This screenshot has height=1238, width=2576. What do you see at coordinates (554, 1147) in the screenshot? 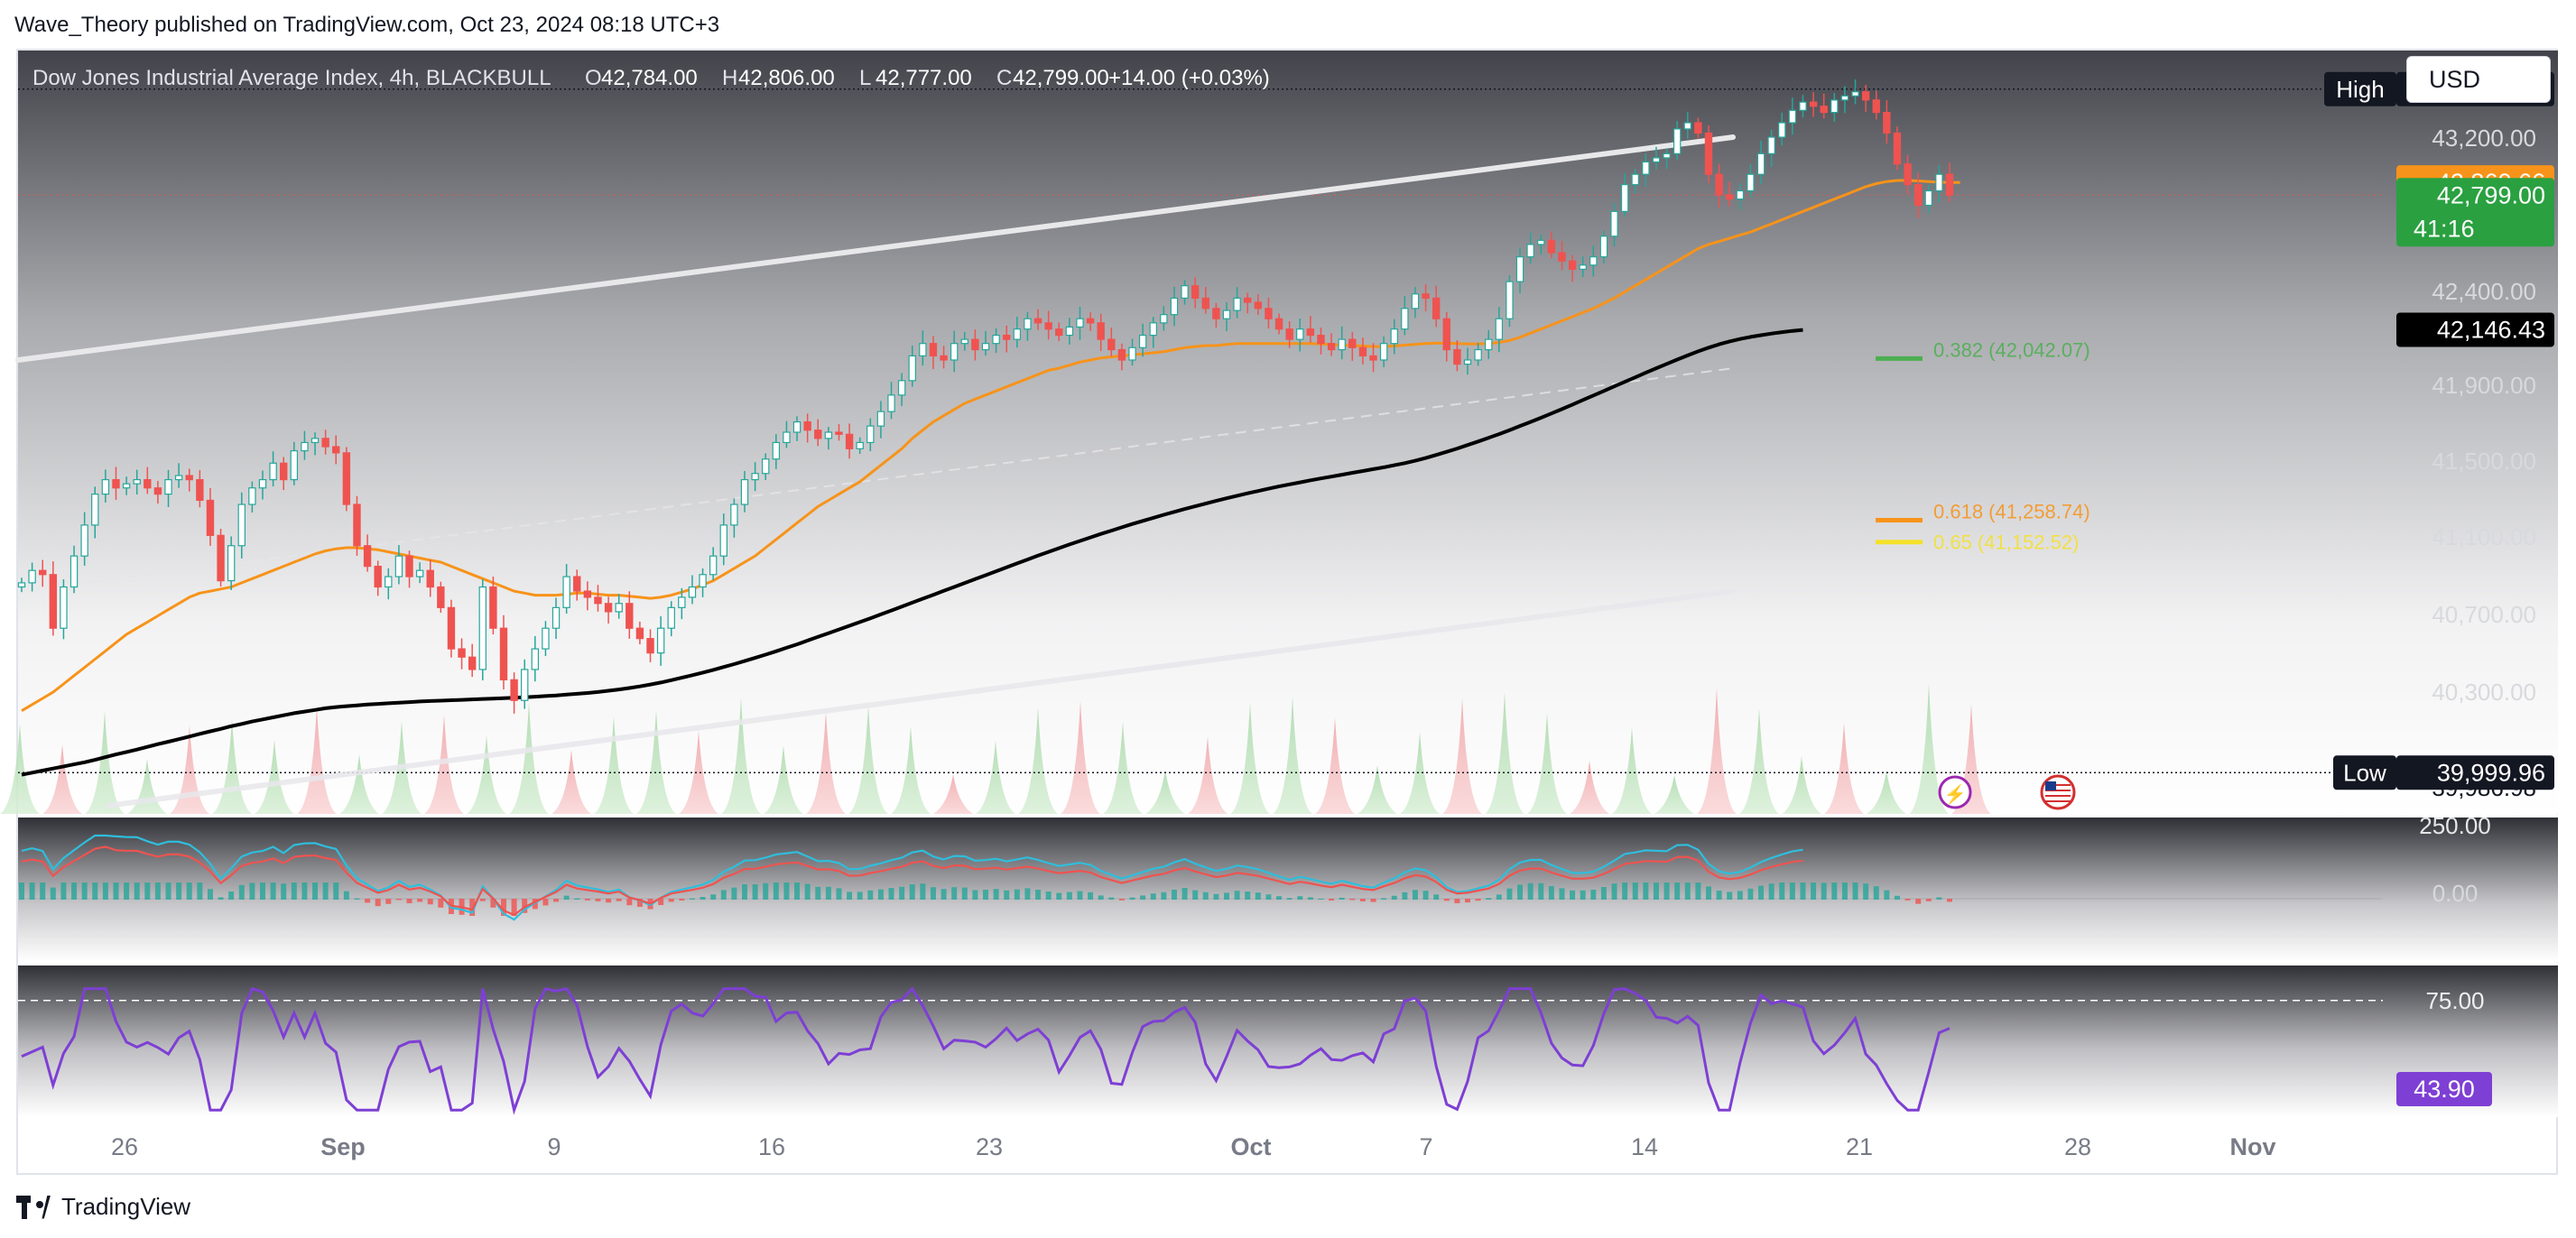
I see `time-axis-tick: 9` at bounding box center [554, 1147].